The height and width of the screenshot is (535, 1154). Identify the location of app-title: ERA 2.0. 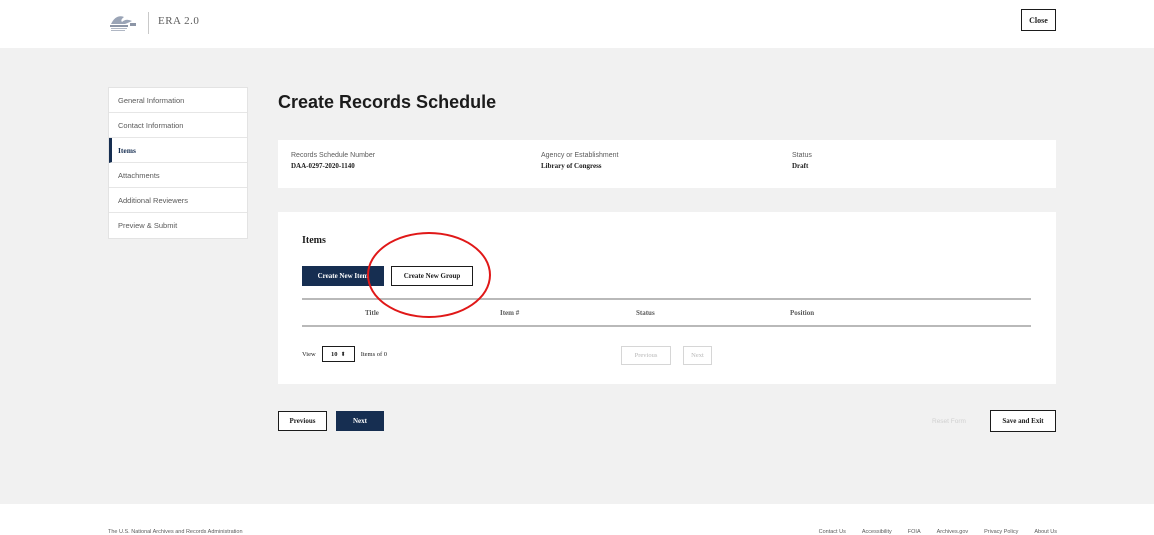
(179, 21).